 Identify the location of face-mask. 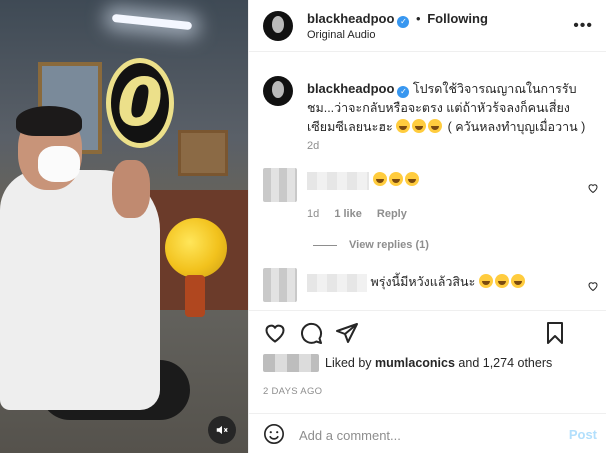
(59, 164).